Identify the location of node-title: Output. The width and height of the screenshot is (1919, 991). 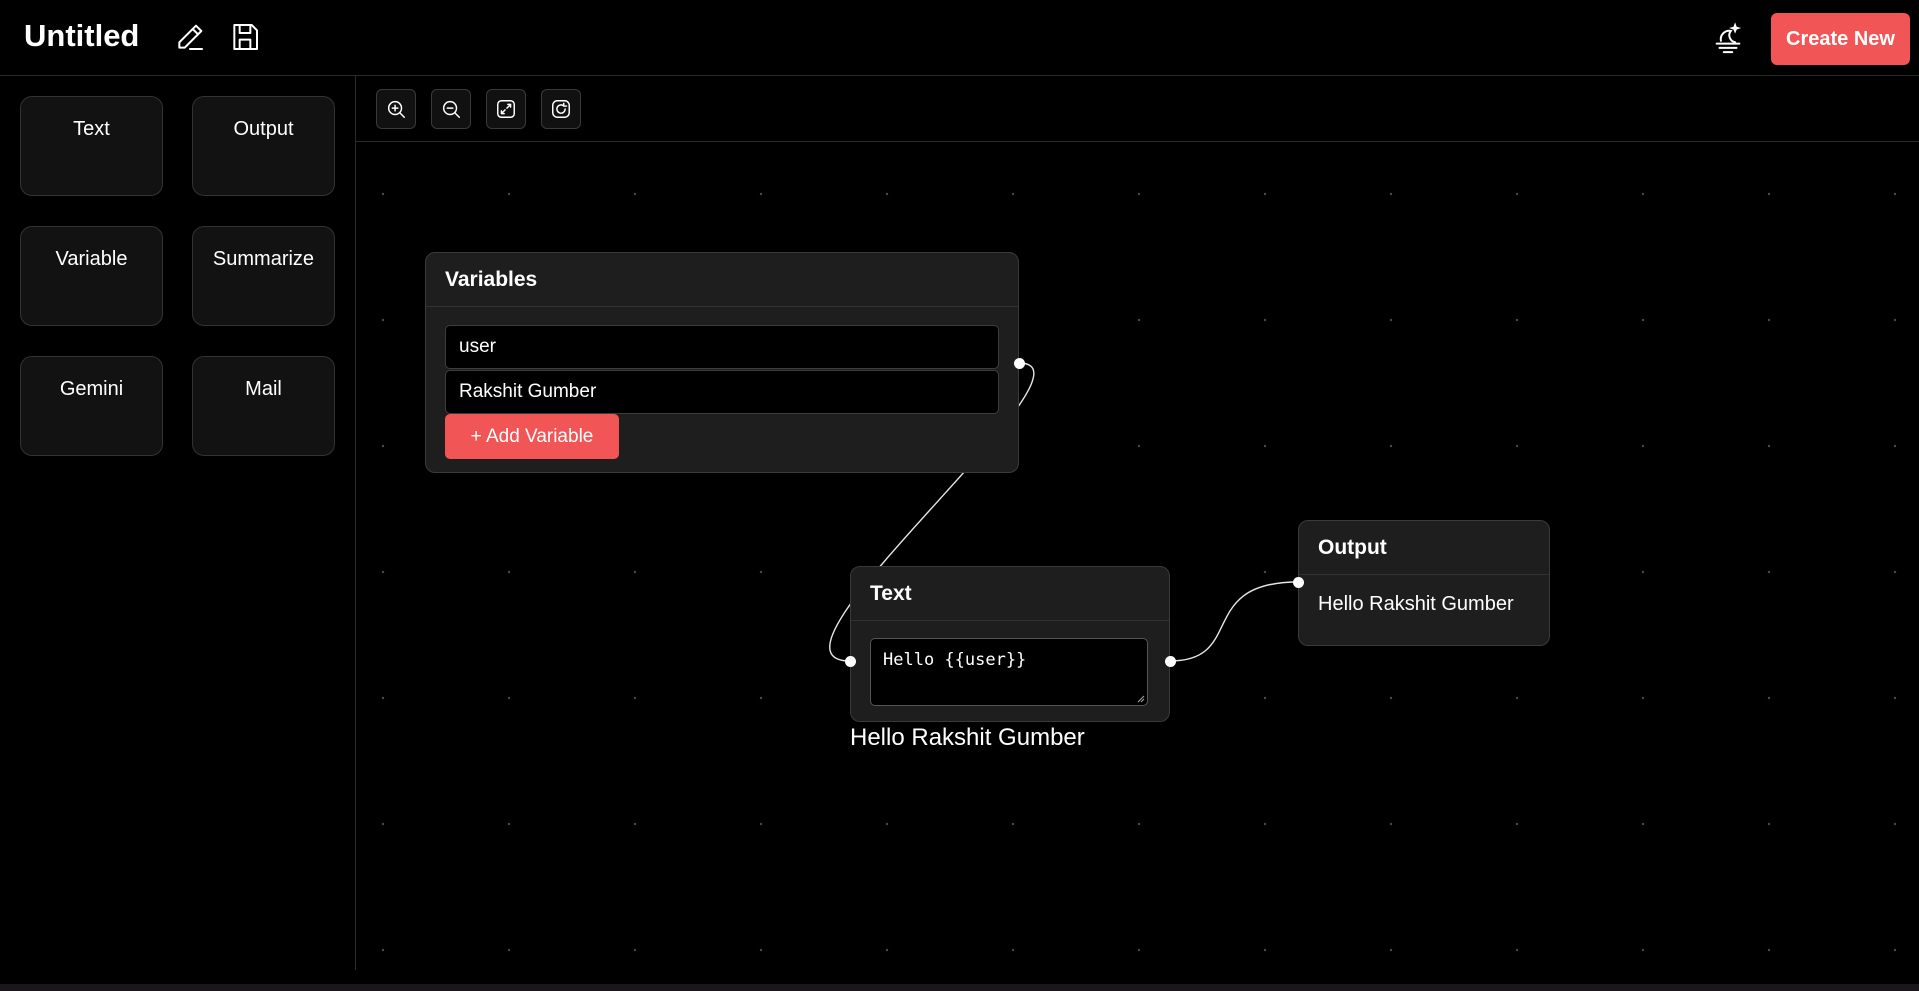
(1424, 548).